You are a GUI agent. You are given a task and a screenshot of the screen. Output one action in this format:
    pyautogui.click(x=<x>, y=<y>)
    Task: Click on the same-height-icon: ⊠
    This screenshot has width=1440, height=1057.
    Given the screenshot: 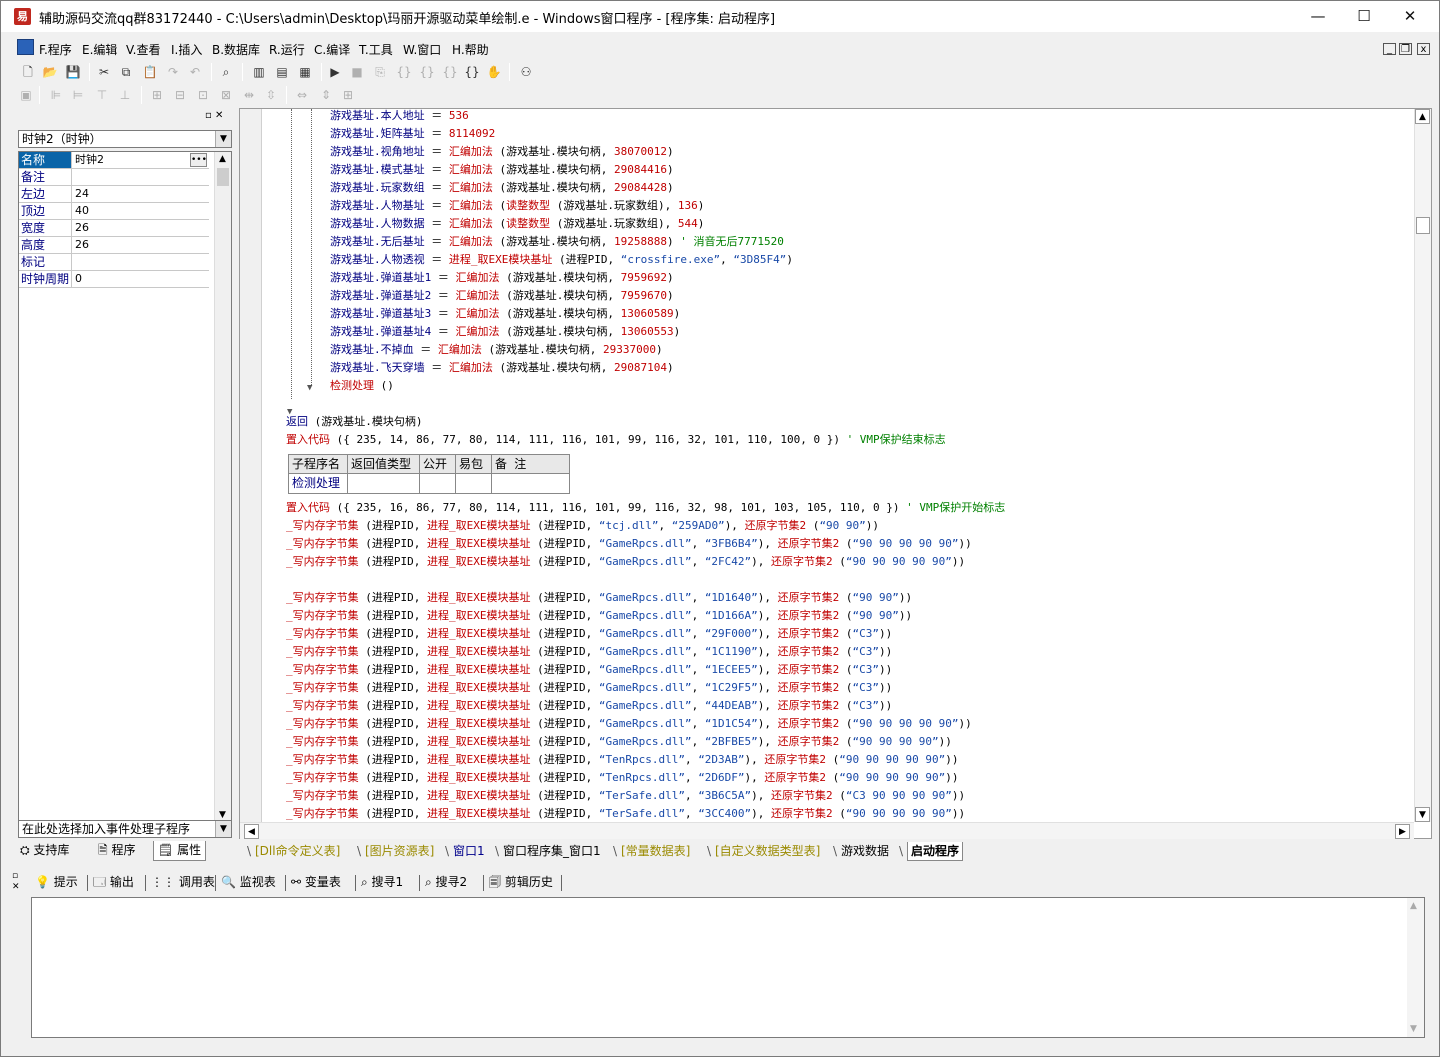 What is the action you would take?
    pyautogui.click(x=226, y=95)
    